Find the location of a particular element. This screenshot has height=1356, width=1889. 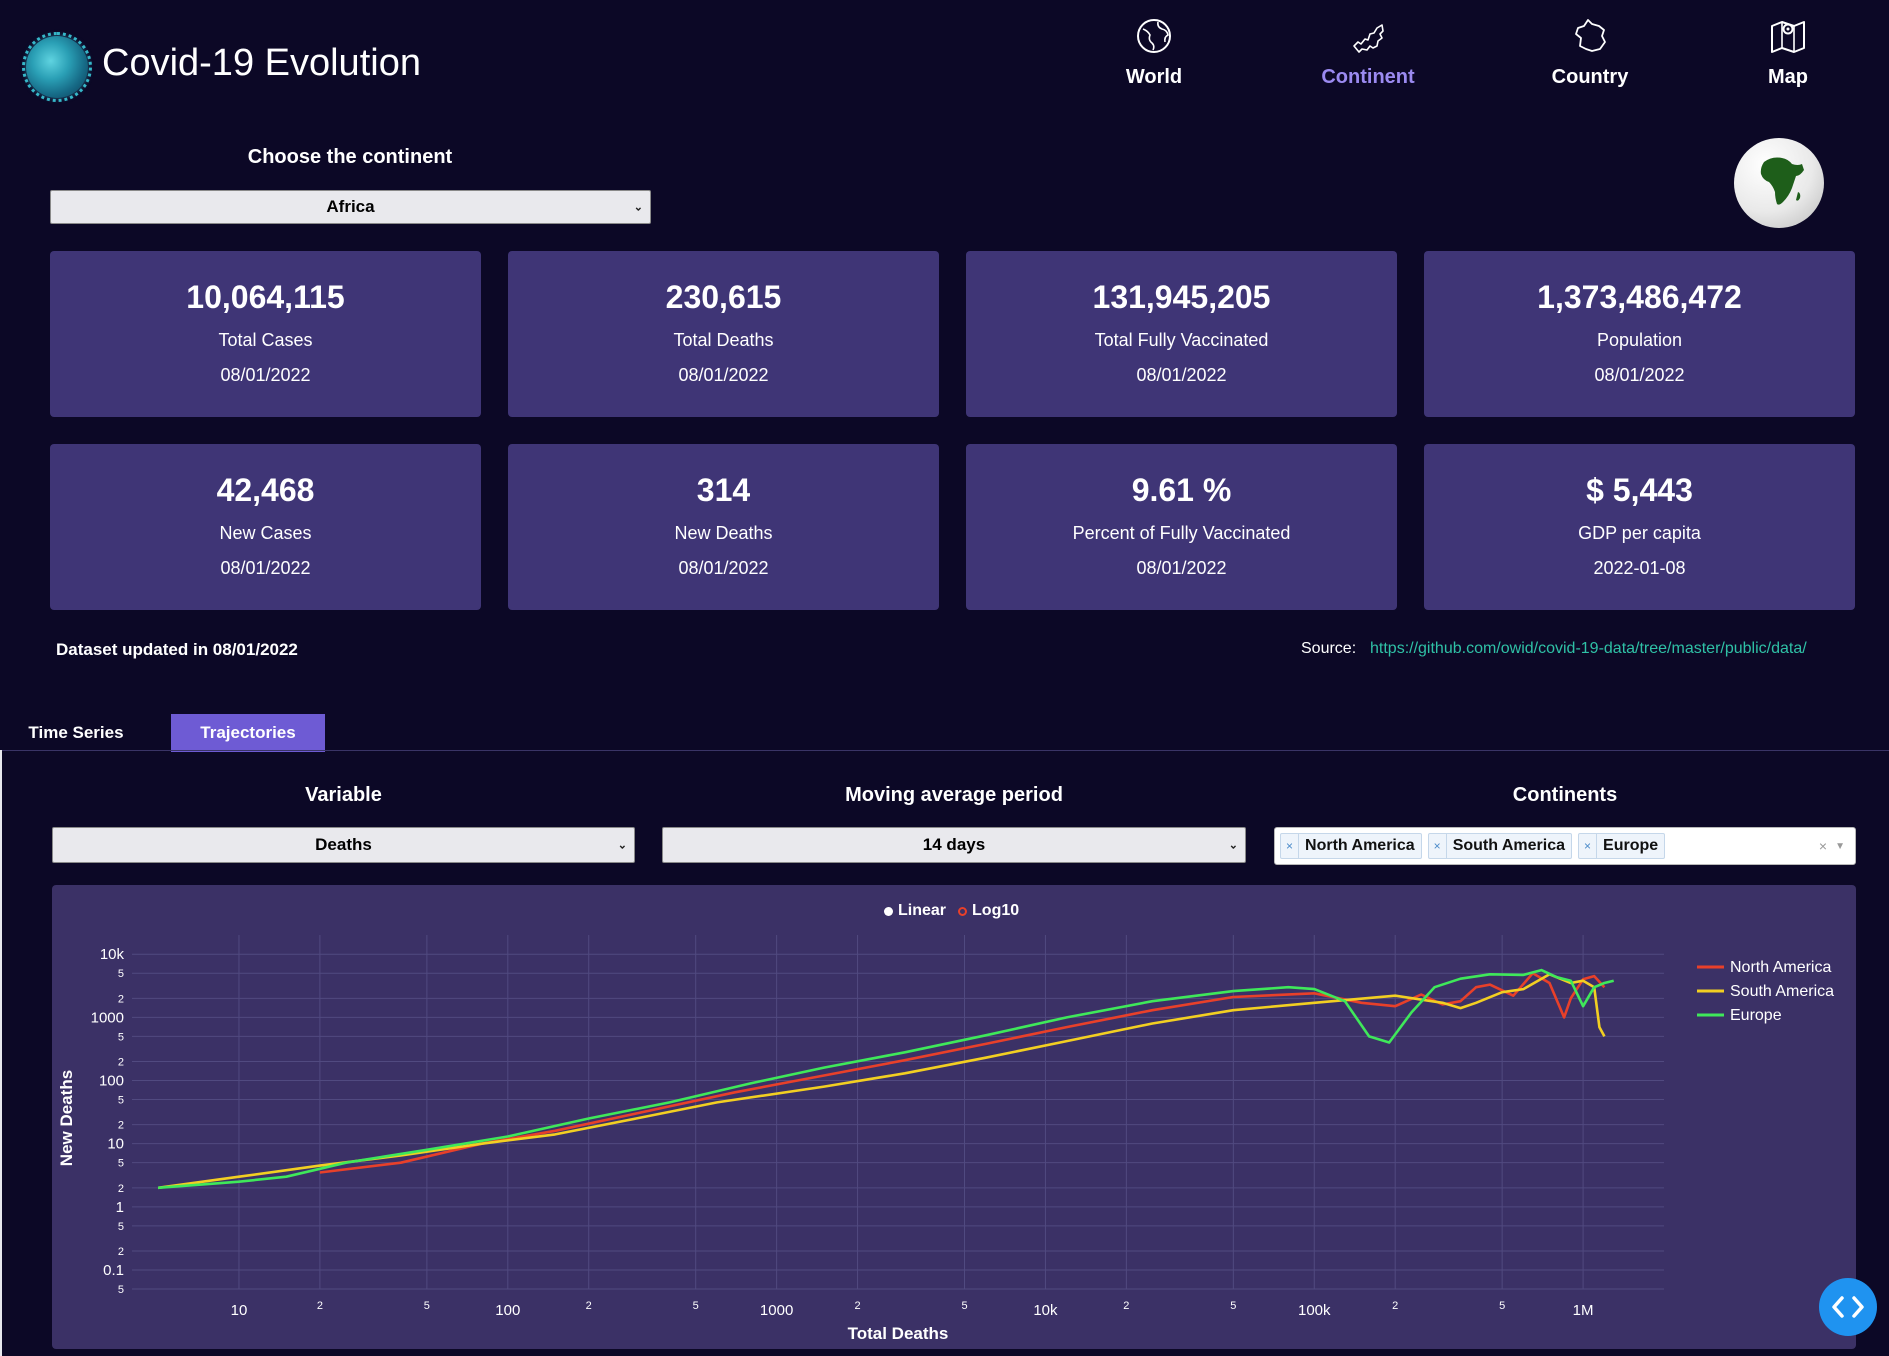

y-axis-title: New Deaths is located at coordinates (66, 1118).